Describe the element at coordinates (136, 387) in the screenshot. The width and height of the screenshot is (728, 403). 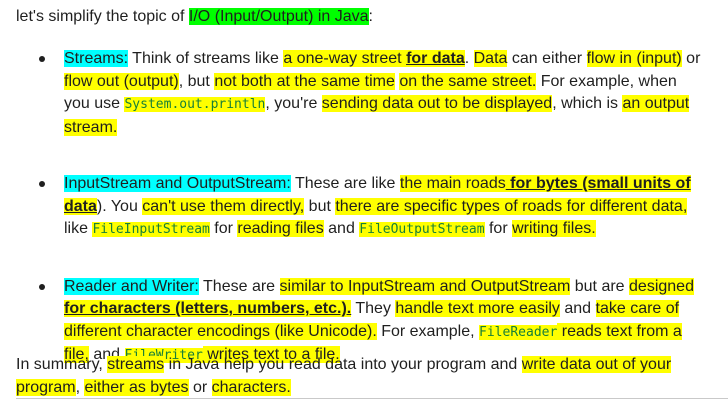
I see `summary-highlight: either as bytes` at that location.